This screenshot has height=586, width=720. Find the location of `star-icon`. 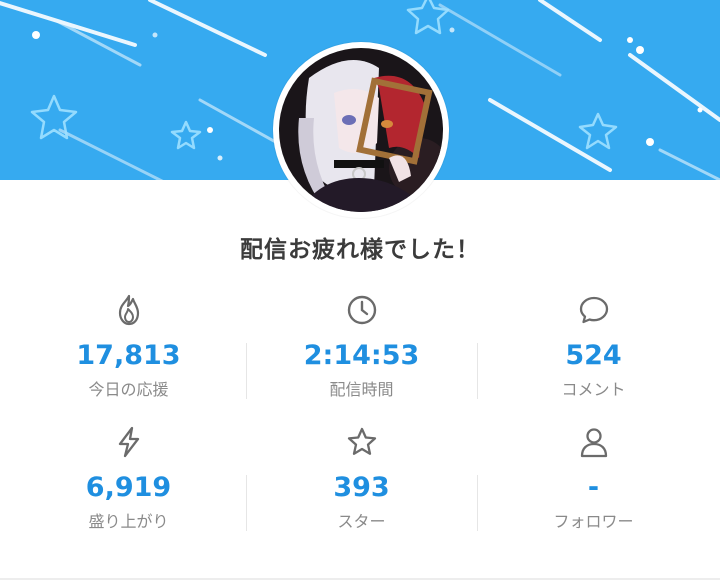

star-icon is located at coordinates (361, 441).